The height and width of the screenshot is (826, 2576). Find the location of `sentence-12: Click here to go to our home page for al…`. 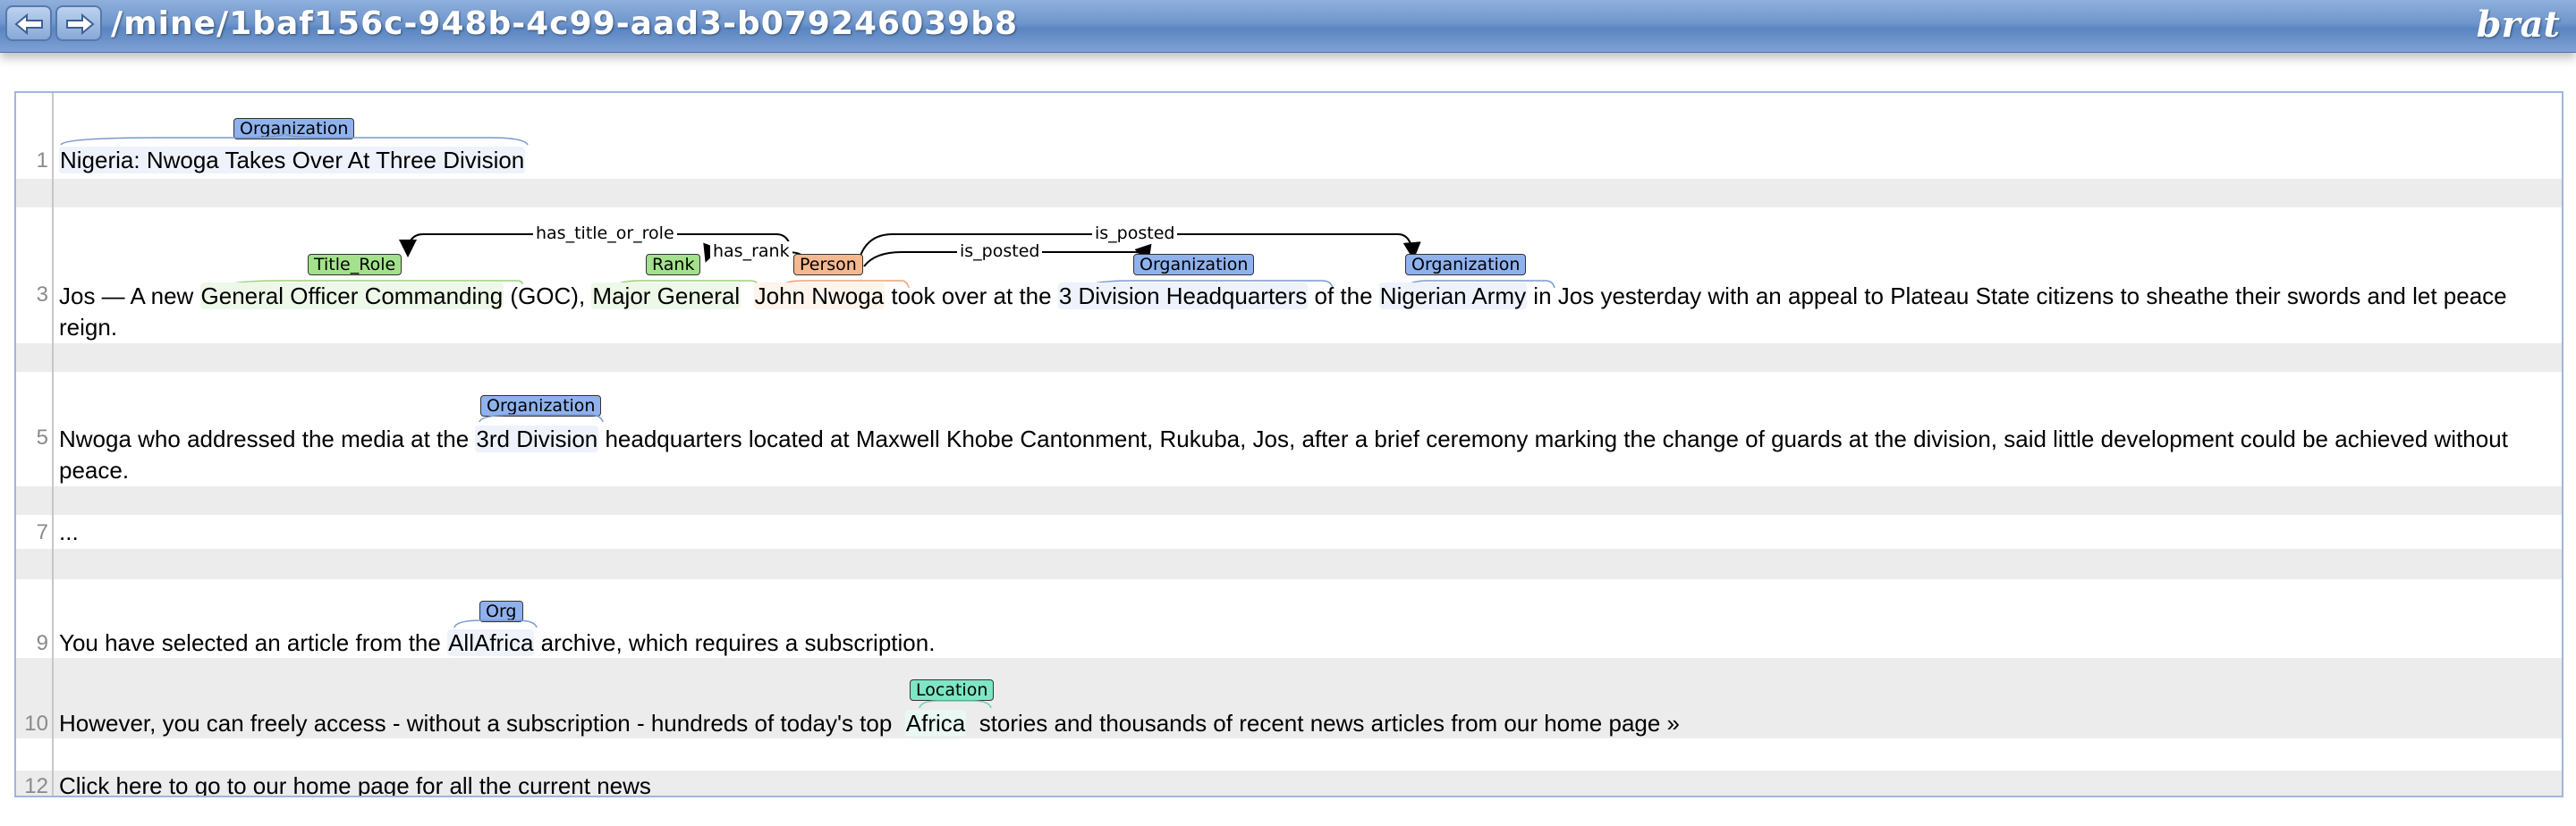

sentence-12: Click here to go to our home page for al… is located at coordinates (355, 784).